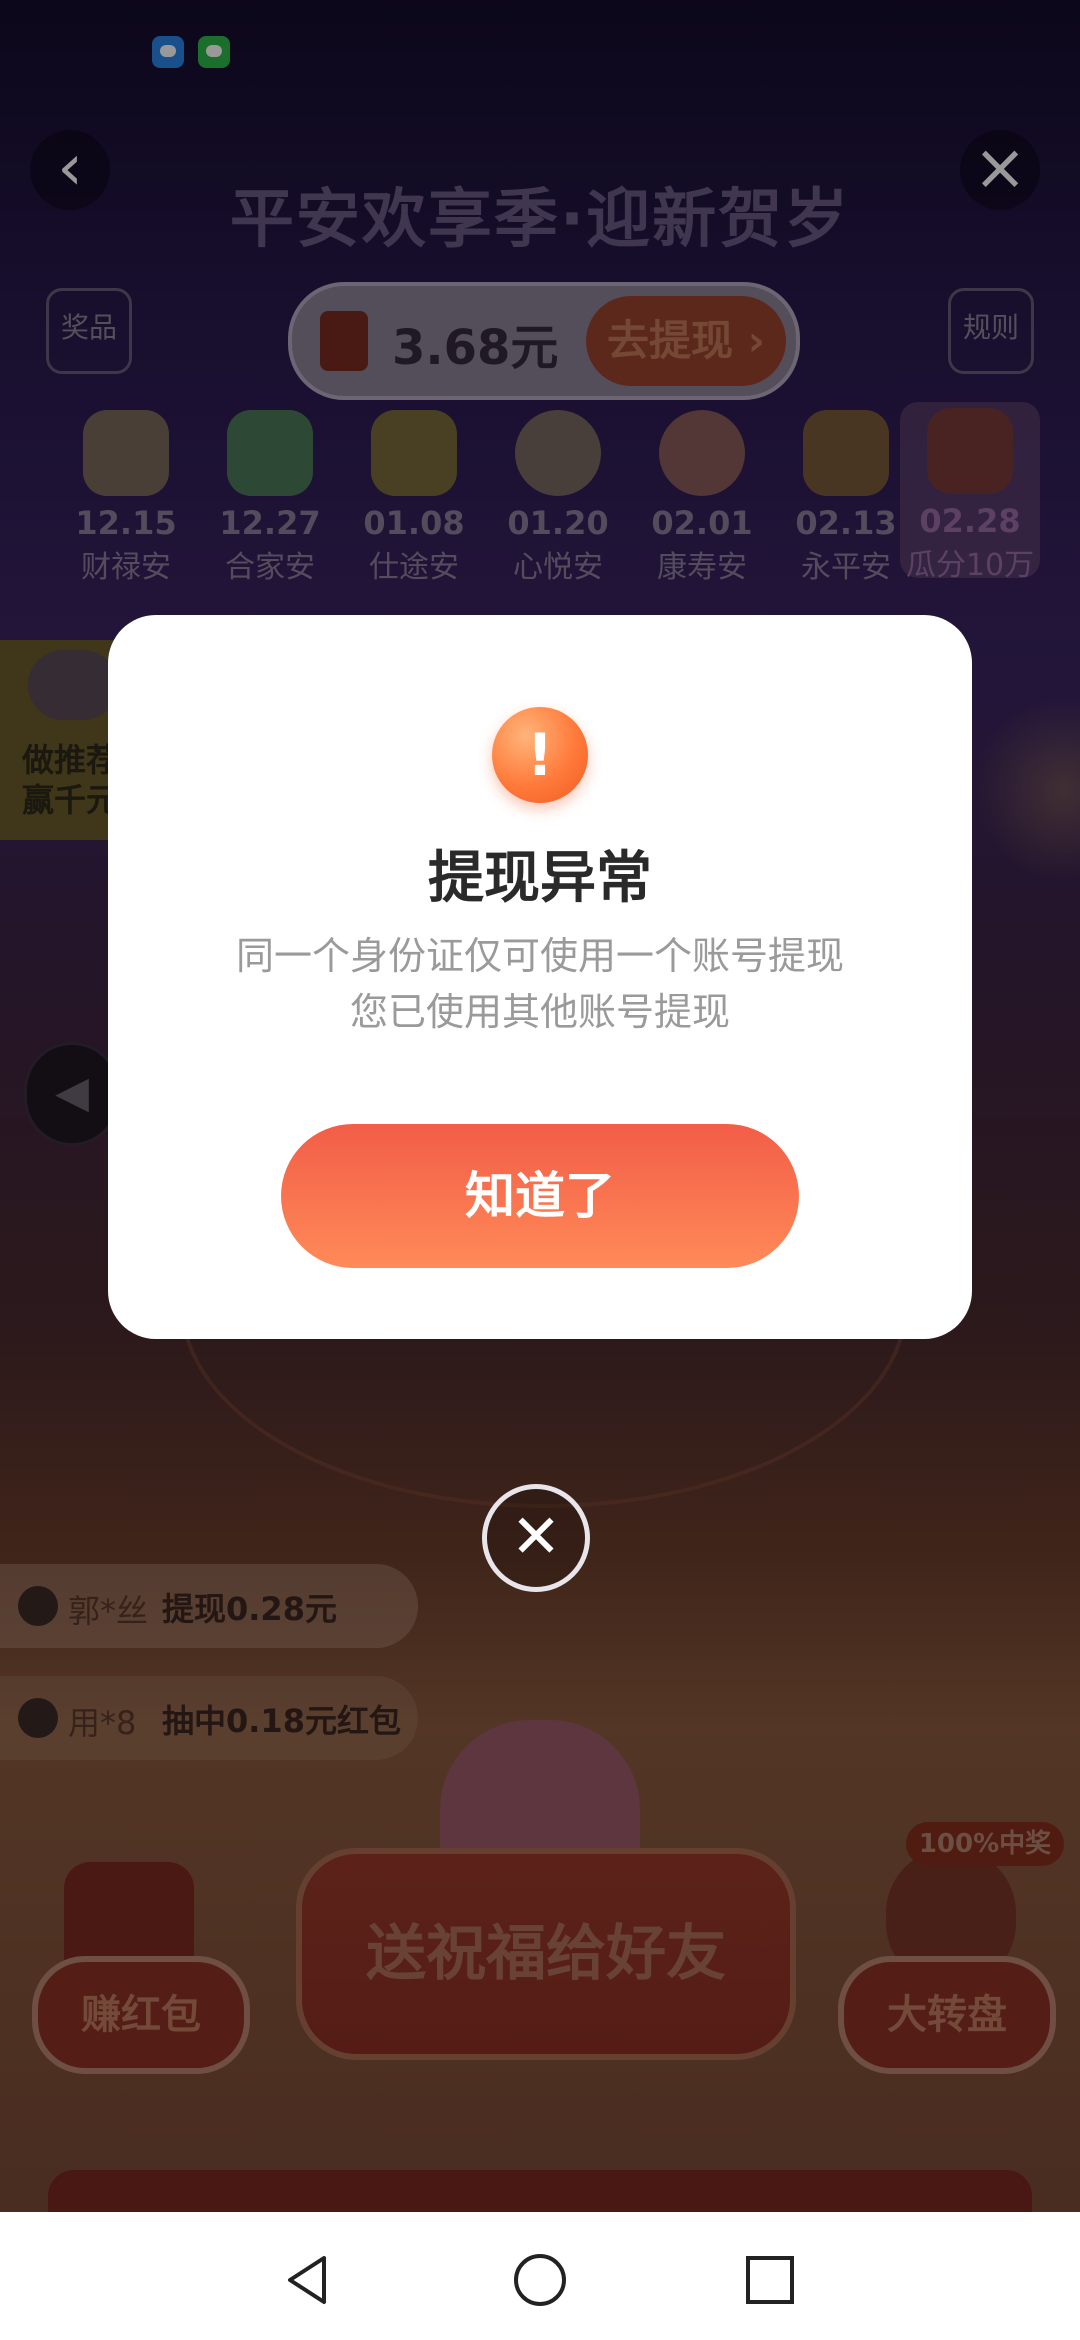  What do you see at coordinates (540, 1196) in the screenshot?
I see `got-it-button: 知道了` at bounding box center [540, 1196].